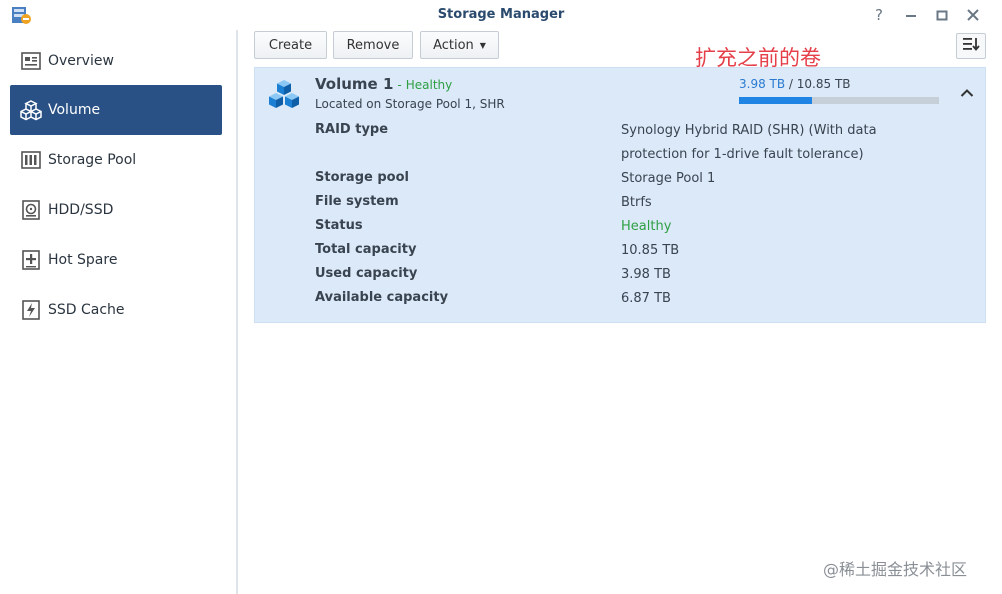  I want to click on sort-button, so click(971, 46).